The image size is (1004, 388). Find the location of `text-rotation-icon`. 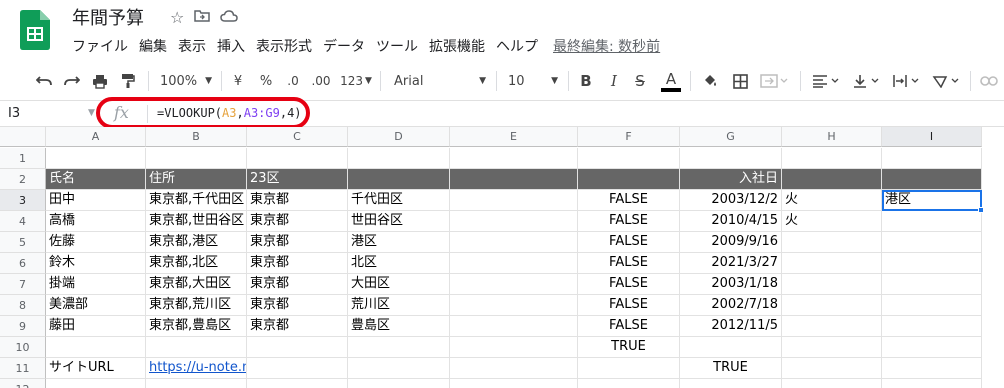

text-rotation-icon is located at coordinates (947, 81).